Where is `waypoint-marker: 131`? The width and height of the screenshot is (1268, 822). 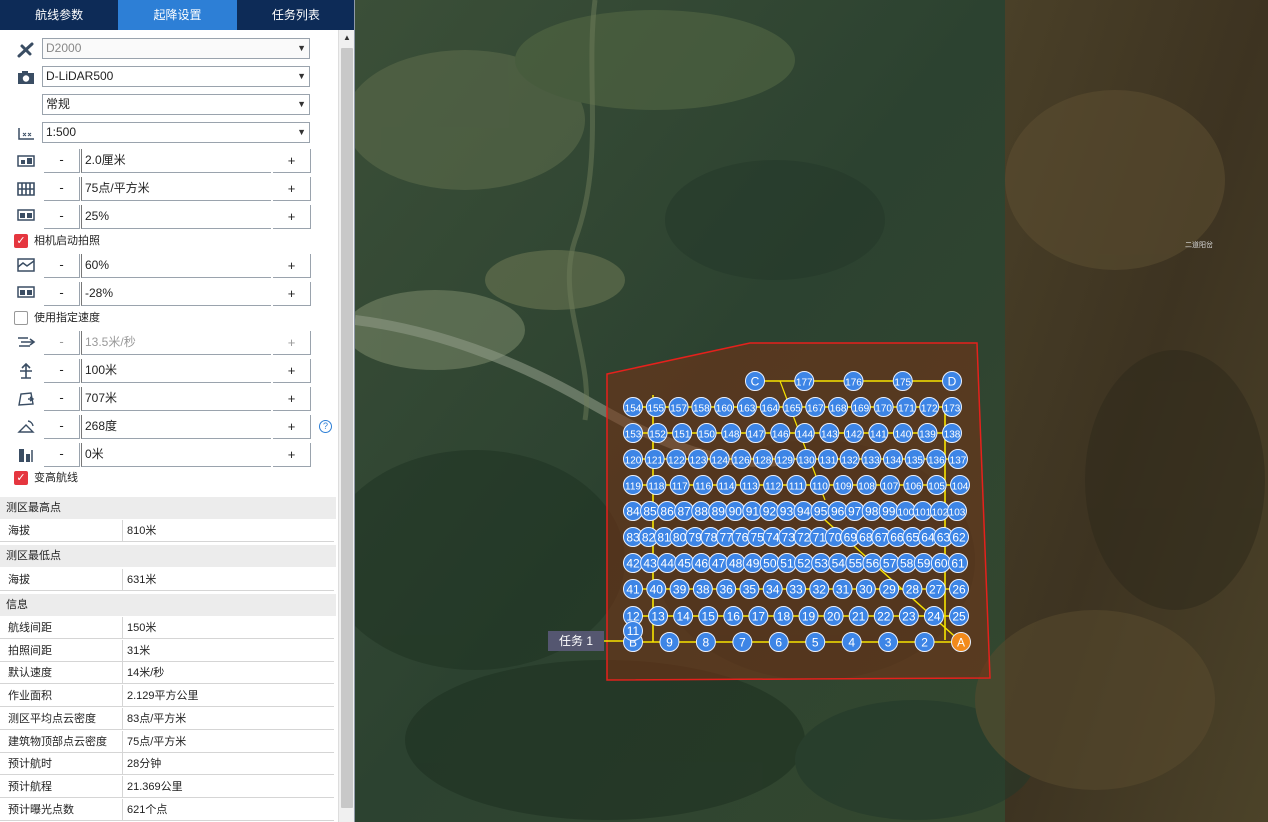
waypoint-marker: 131 is located at coordinates (828, 459).